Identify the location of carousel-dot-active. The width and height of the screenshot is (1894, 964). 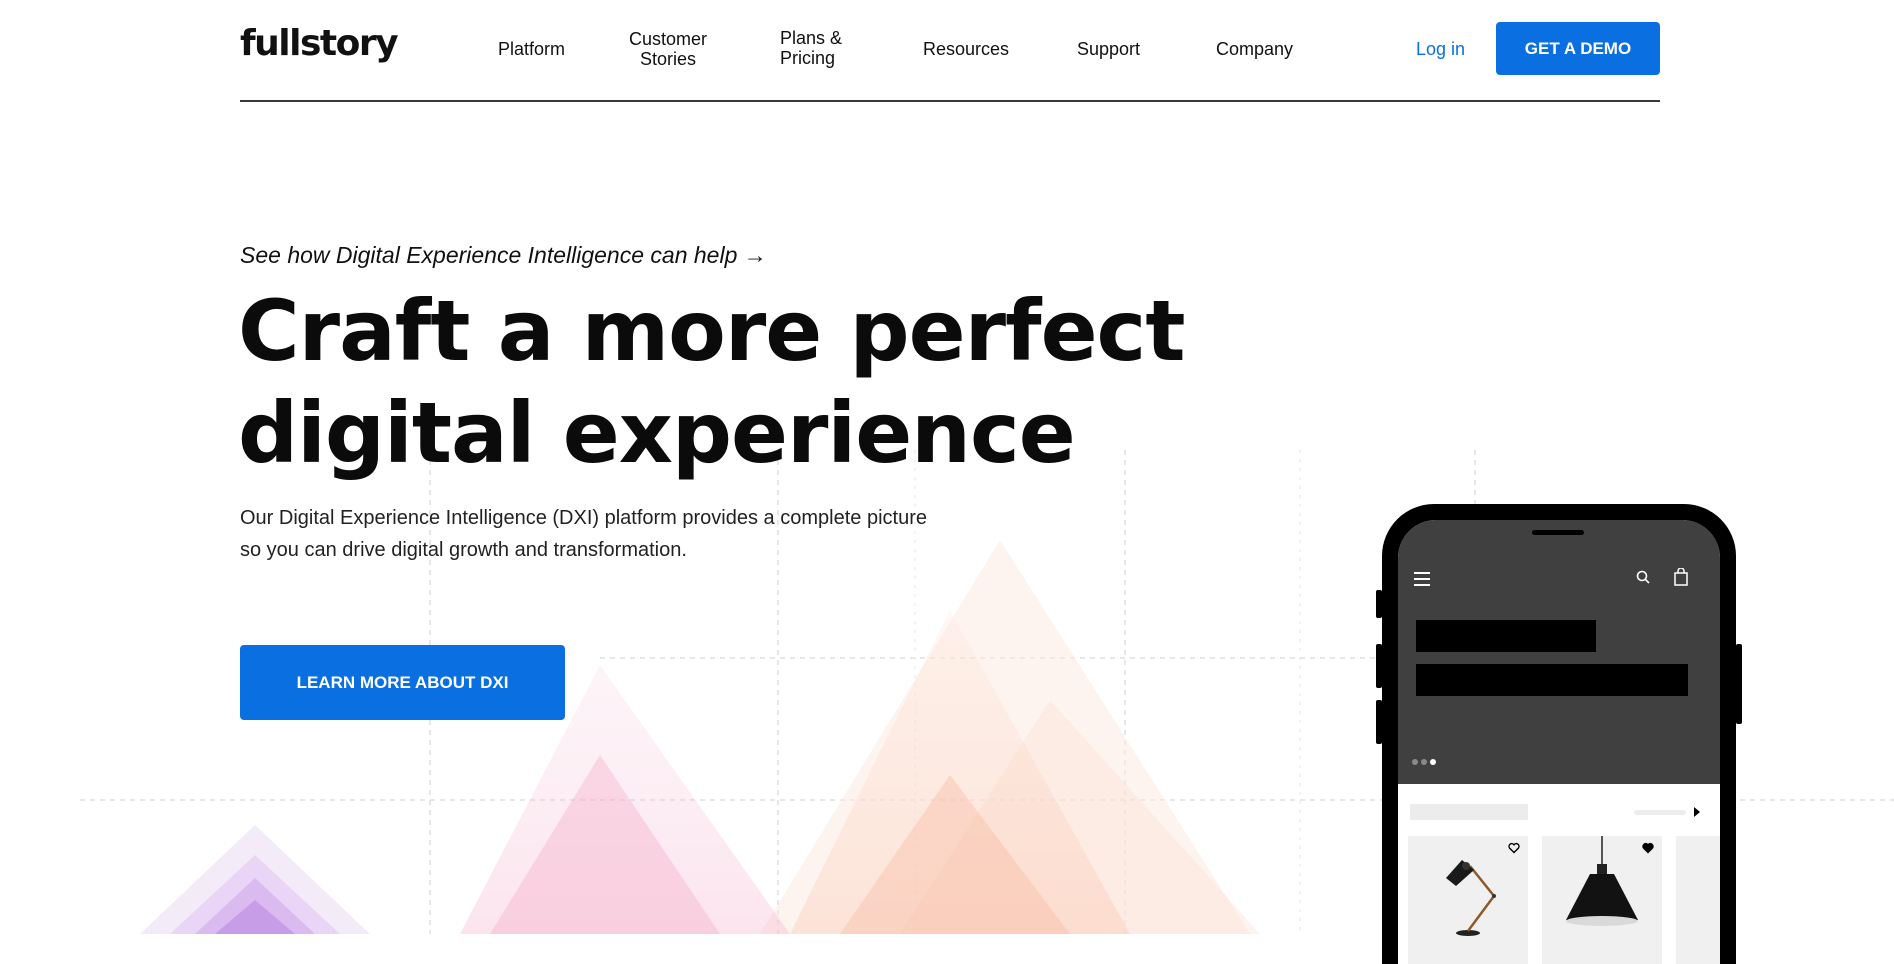
(1433, 762).